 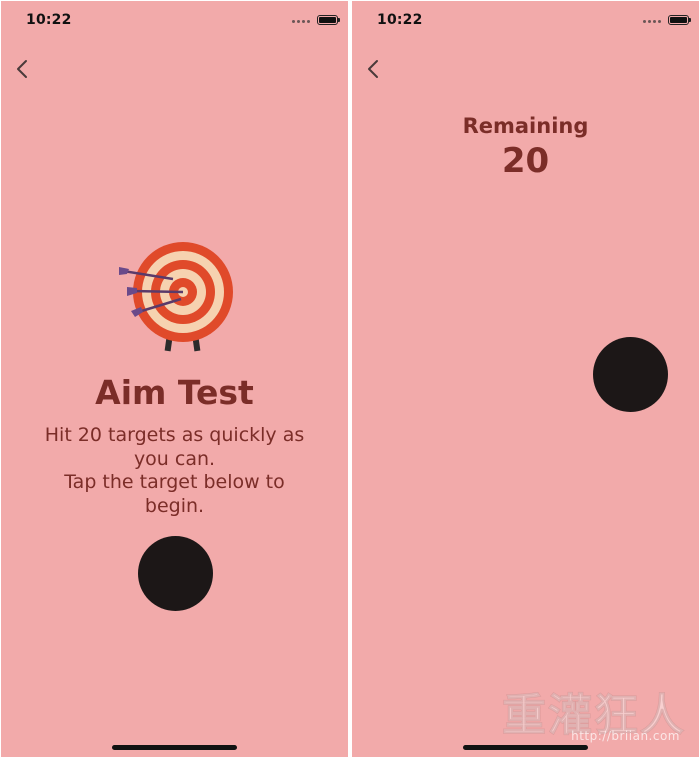 I want to click on remaining-count: 20, so click(x=525, y=161).